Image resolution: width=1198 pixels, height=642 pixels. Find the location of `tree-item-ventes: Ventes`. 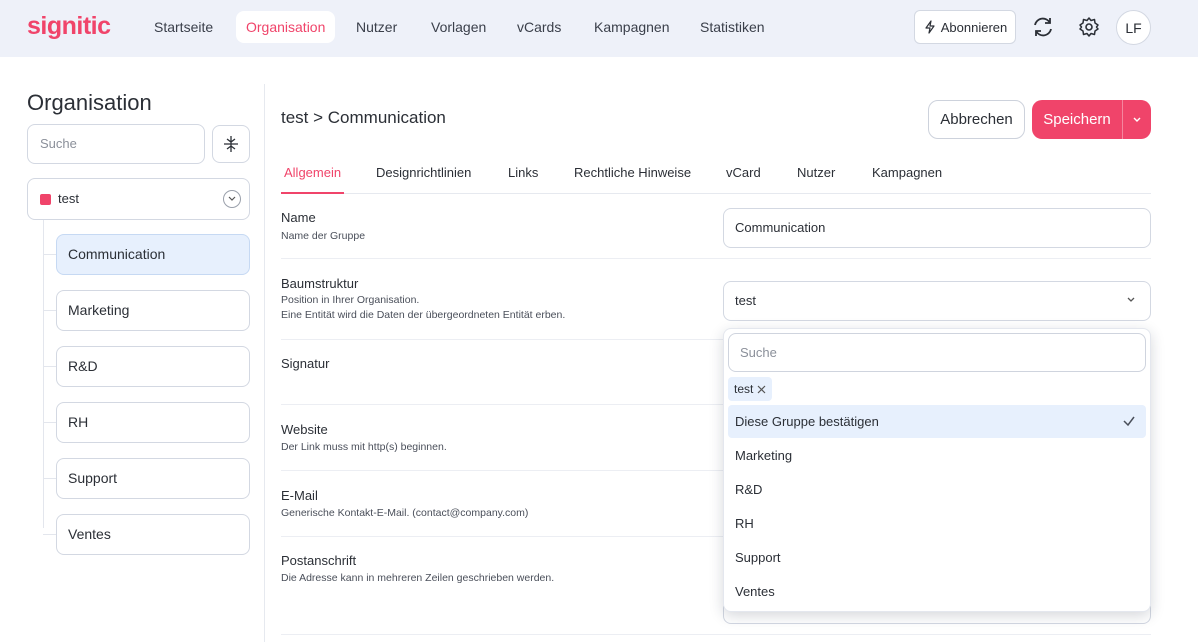

tree-item-ventes: Ventes is located at coordinates (153, 534).